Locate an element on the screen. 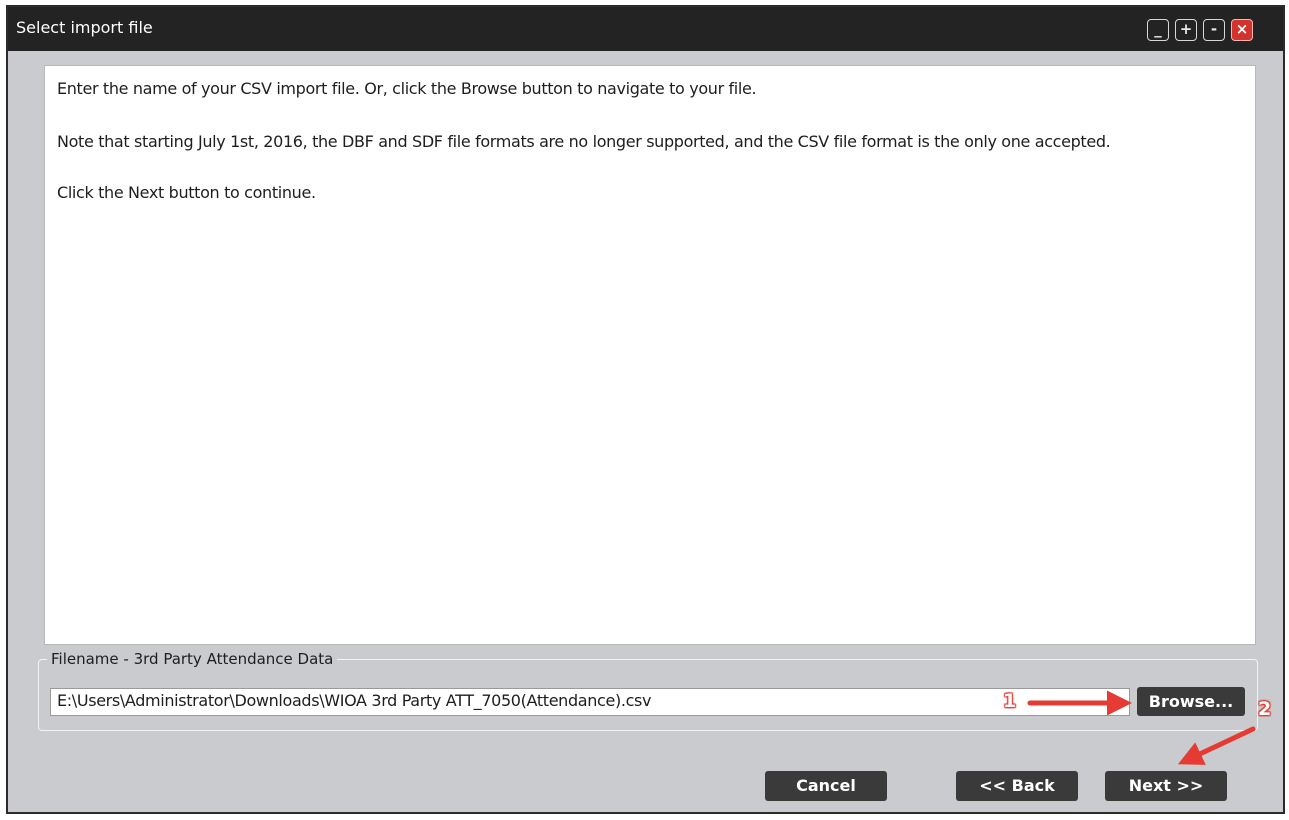 Image resolution: width=1289 pixels, height=820 pixels. annotation-marker-2: 2 is located at coordinates (1265, 709).